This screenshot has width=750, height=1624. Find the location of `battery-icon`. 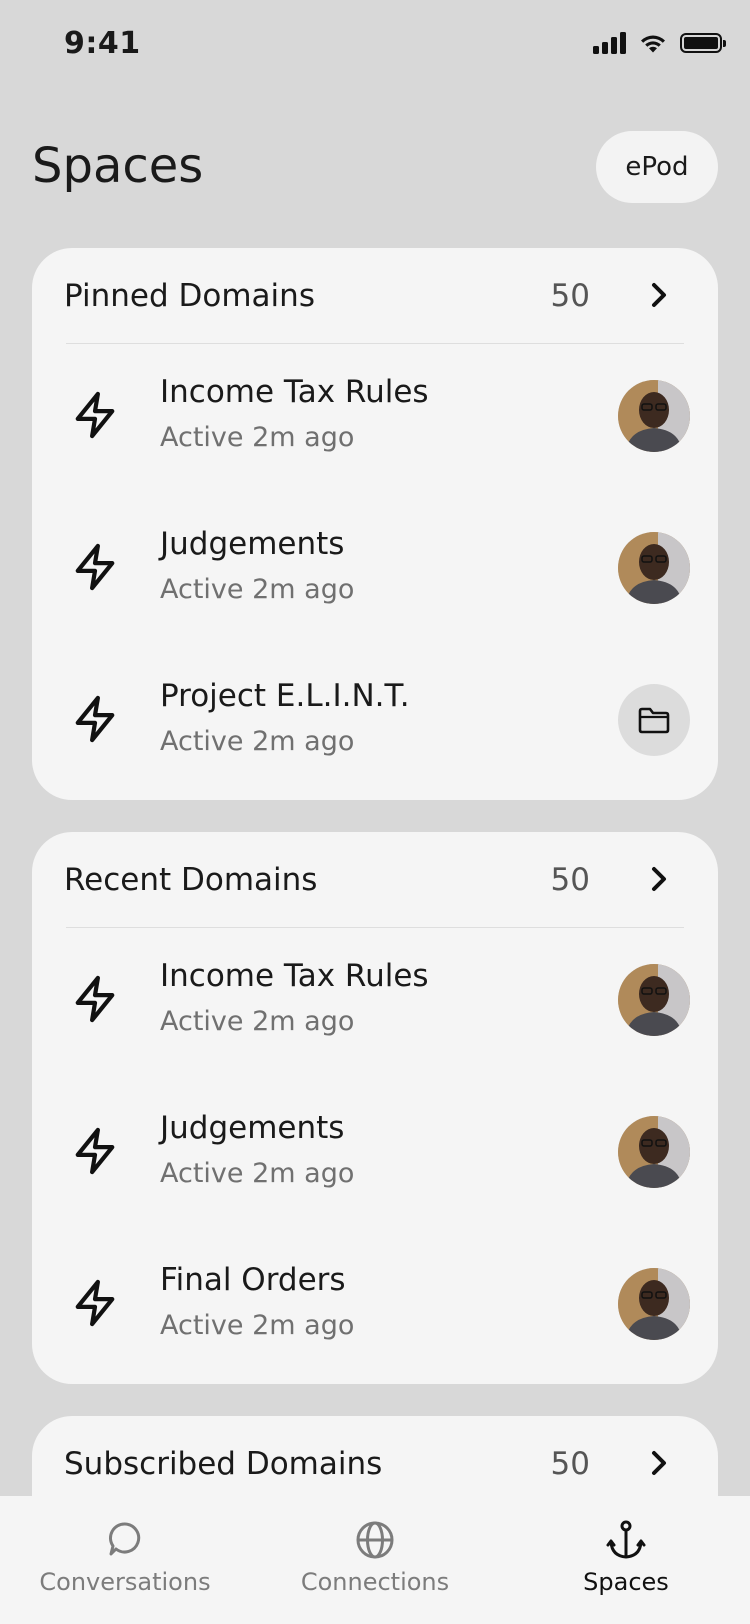

battery-icon is located at coordinates (703, 43).